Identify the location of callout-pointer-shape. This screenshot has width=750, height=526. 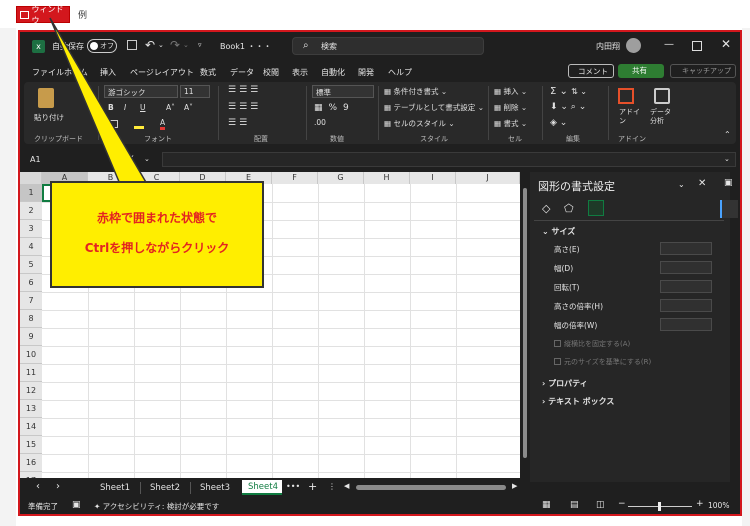
(99, 101).